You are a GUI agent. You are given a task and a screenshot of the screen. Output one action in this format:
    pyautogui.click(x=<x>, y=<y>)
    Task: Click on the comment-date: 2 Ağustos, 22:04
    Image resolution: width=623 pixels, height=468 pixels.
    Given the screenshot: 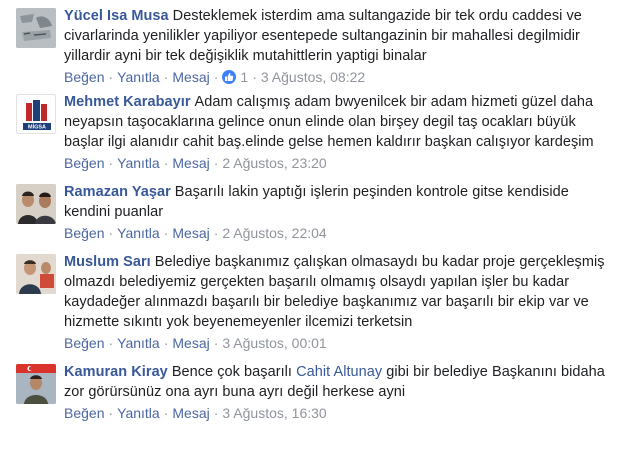 What is the action you would take?
    pyautogui.click(x=274, y=233)
    